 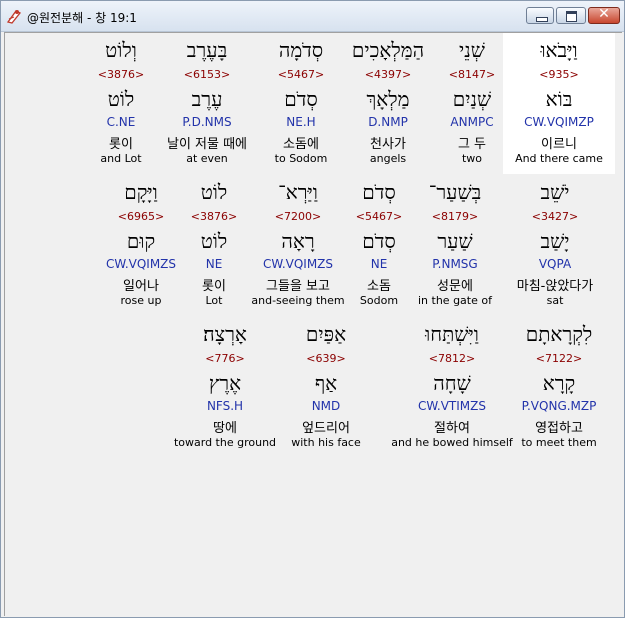 I want to click on strong-number: <639>, so click(x=326, y=358).